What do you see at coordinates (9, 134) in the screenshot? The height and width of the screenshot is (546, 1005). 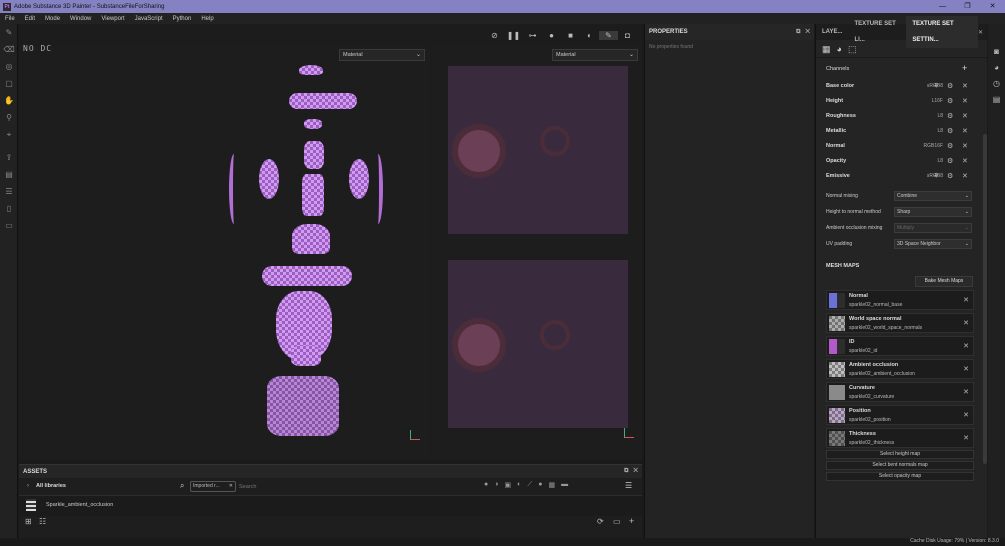 I see `color-picker-icon: ⌖` at bounding box center [9, 134].